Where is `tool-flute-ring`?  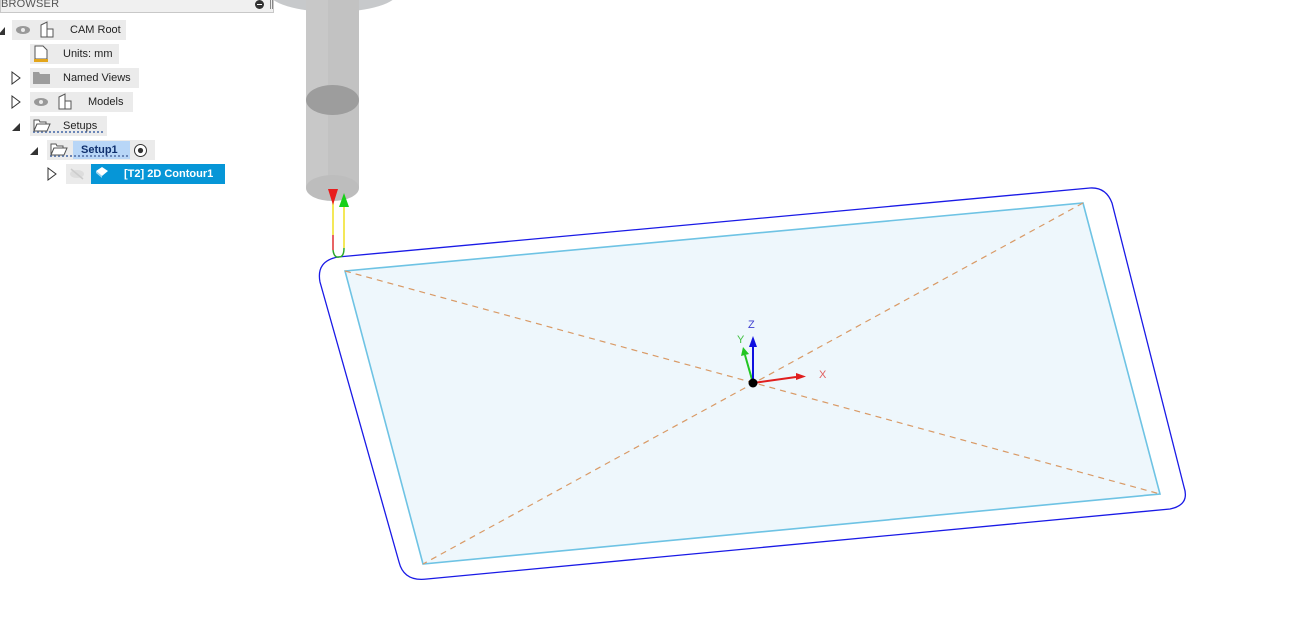
tool-flute-ring is located at coordinates (332, 100).